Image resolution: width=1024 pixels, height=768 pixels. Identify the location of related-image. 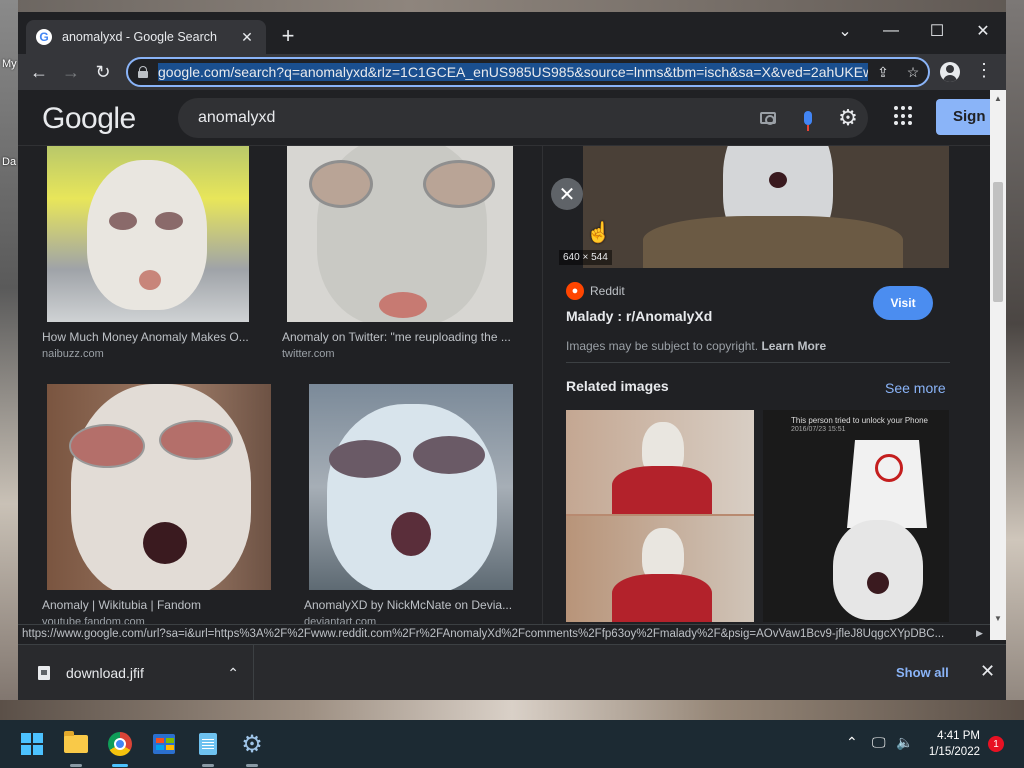
(660, 516).